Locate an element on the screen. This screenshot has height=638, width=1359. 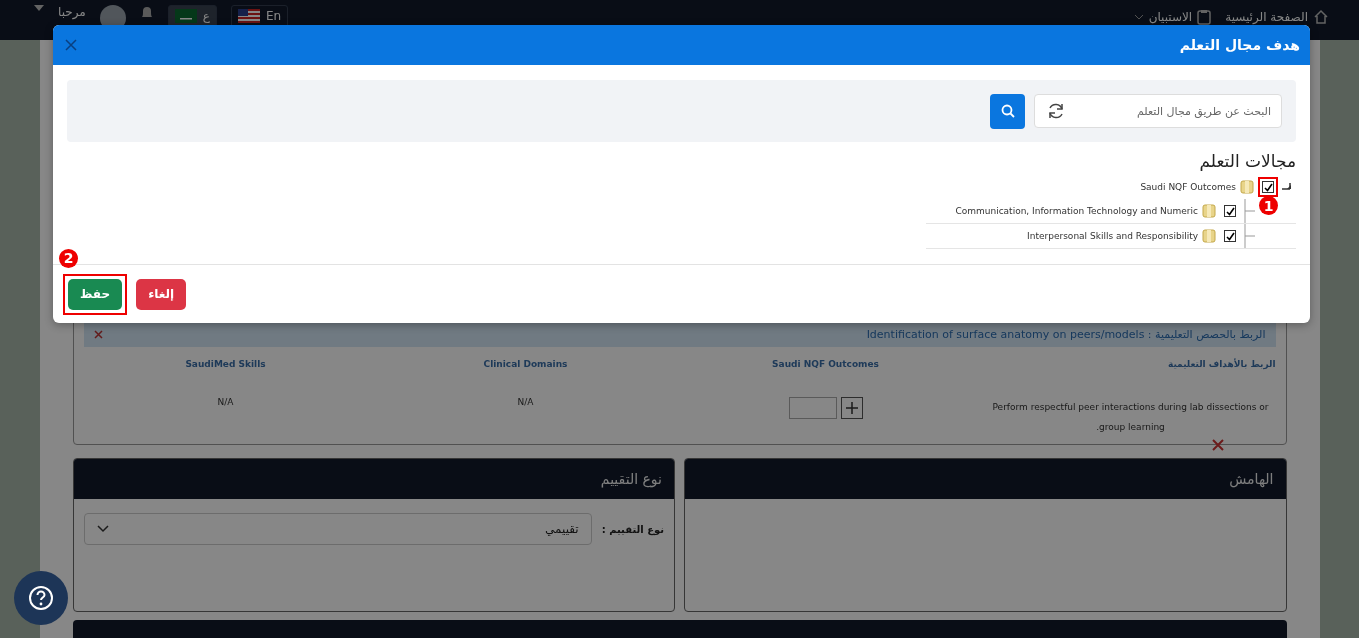
panel-header: الهامش is located at coordinates (985, 479).